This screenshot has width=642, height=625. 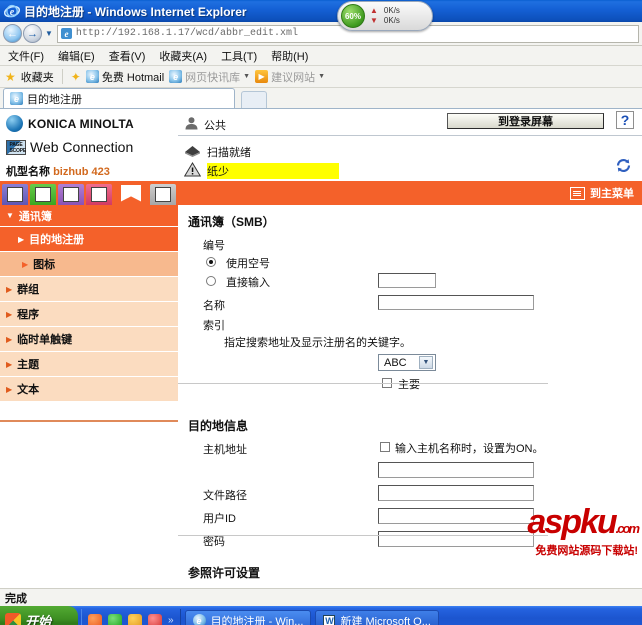 I want to click on number-manual-radio, so click(x=211, y=281).